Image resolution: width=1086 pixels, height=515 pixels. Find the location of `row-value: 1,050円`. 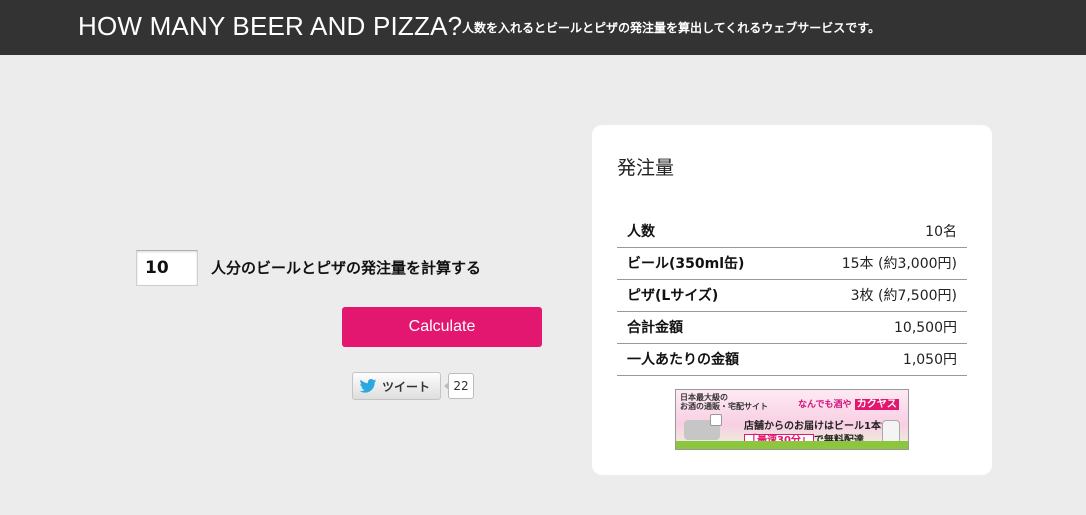

row-value: 1,050円 is located at coordinates (929, 360).